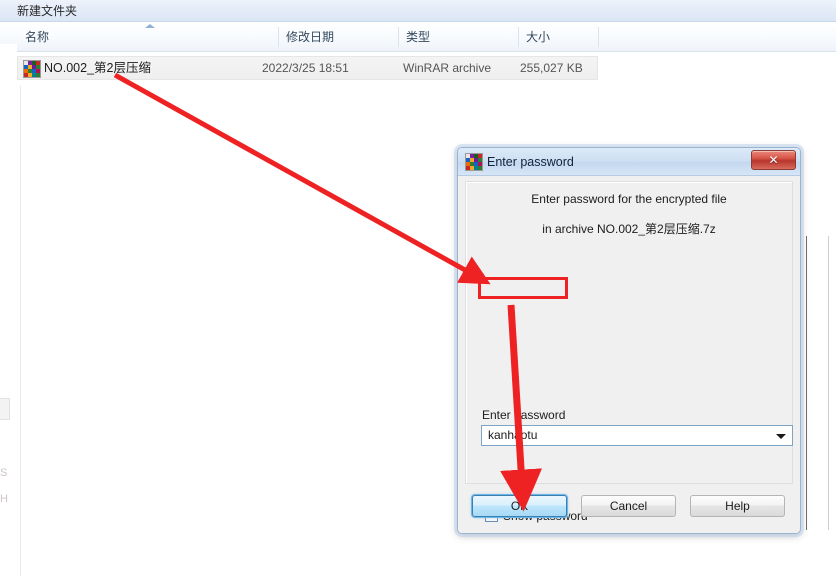 This screenshot has width=836, height=576. I want to click on column-separator-end, so click(598, 37).